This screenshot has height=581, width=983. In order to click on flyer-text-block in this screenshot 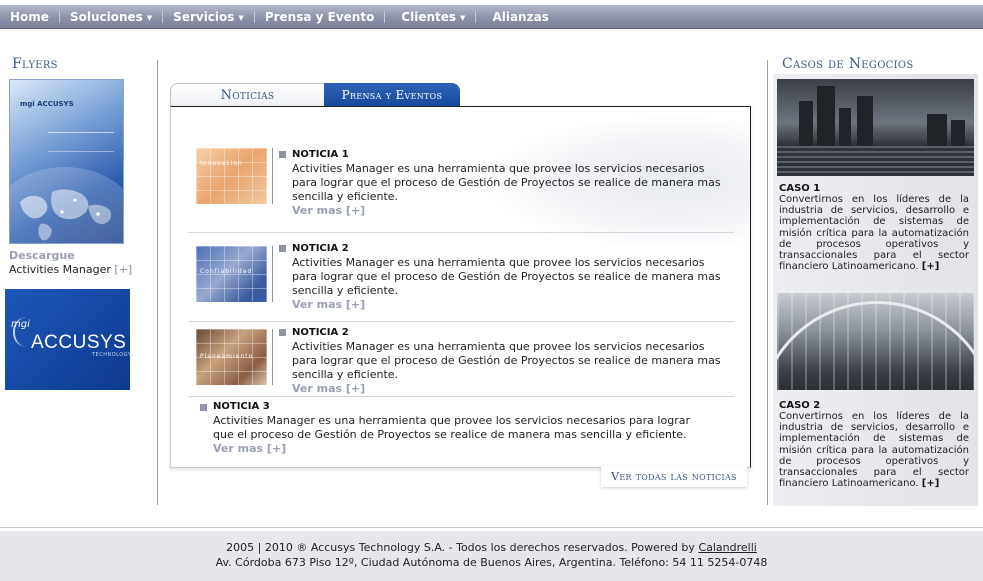, I will do `click(81, 142)`.